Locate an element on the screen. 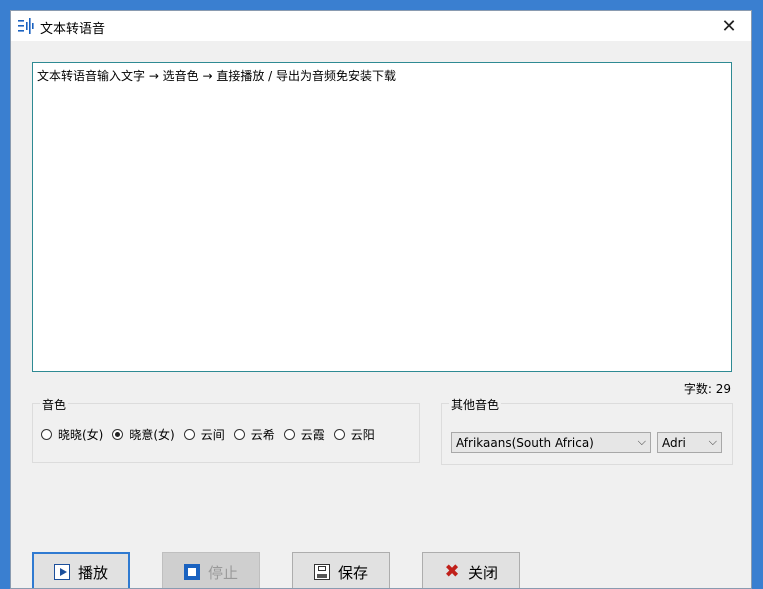 The image size is (763, 589). voice-radio-option: 云阳 is located at coordinates (354, 434).